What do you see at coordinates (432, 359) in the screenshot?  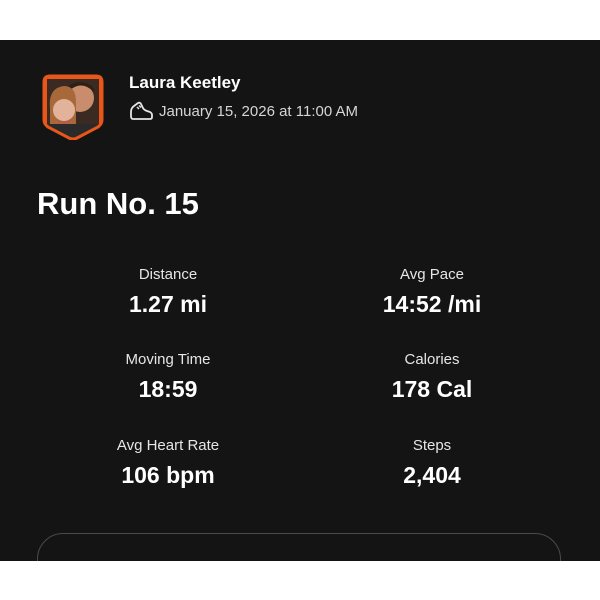 I see `stat-label: Calories` at bounding box center [432, 359].